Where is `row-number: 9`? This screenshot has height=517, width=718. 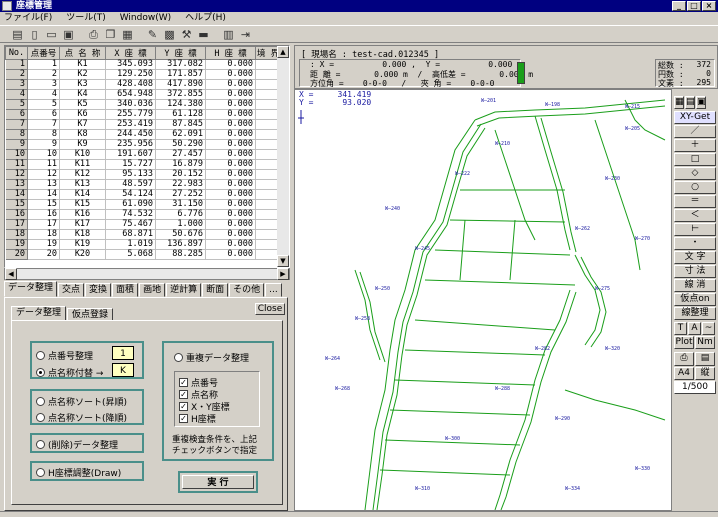 row-number: 9 is located at coordinates (16, 144).